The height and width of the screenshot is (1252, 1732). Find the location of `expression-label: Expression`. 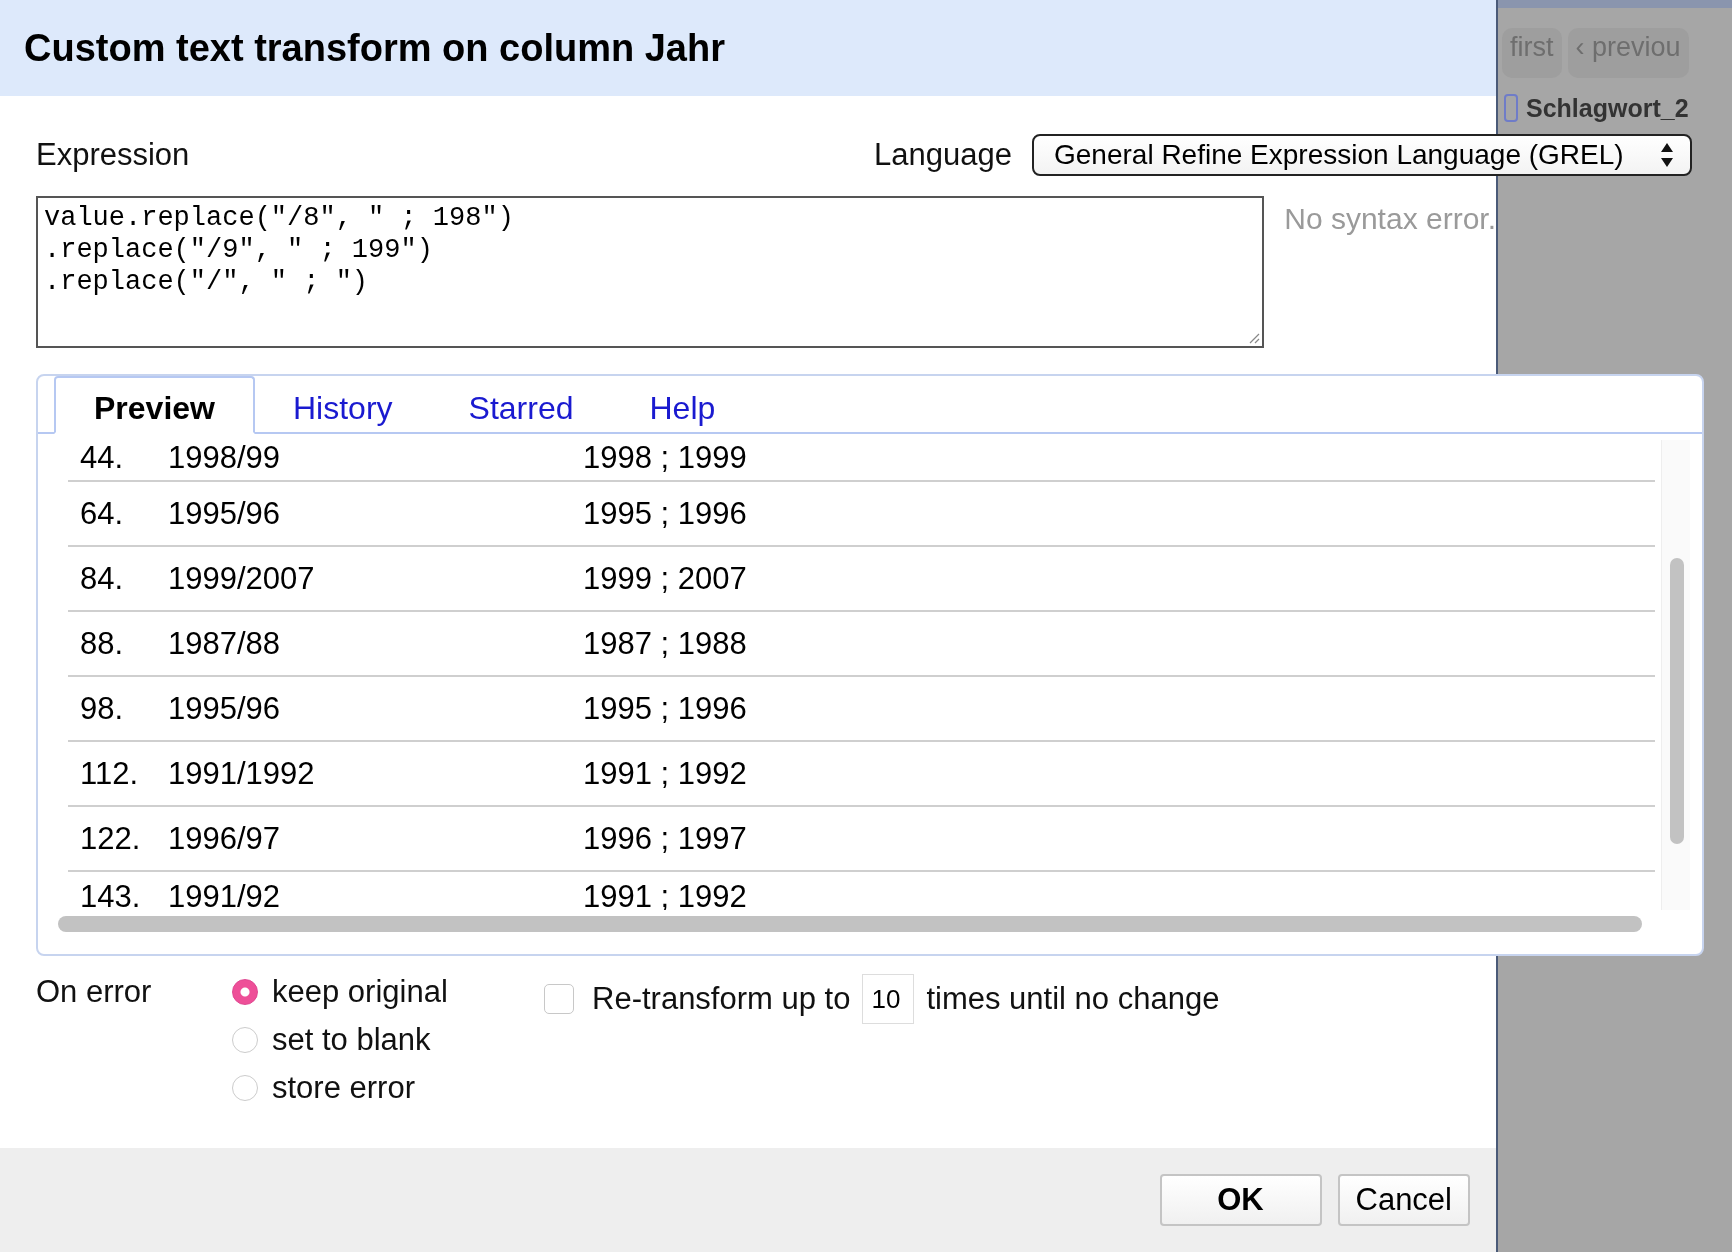

expression-label: Expression is located at coordinates (113, 155).